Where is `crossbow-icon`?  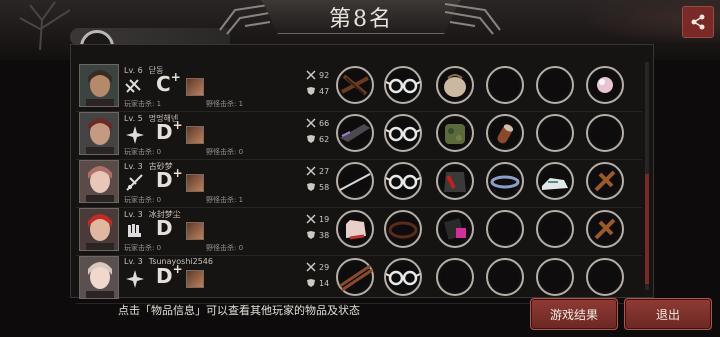 crossbow-icon is located at coordinates (355, 85).